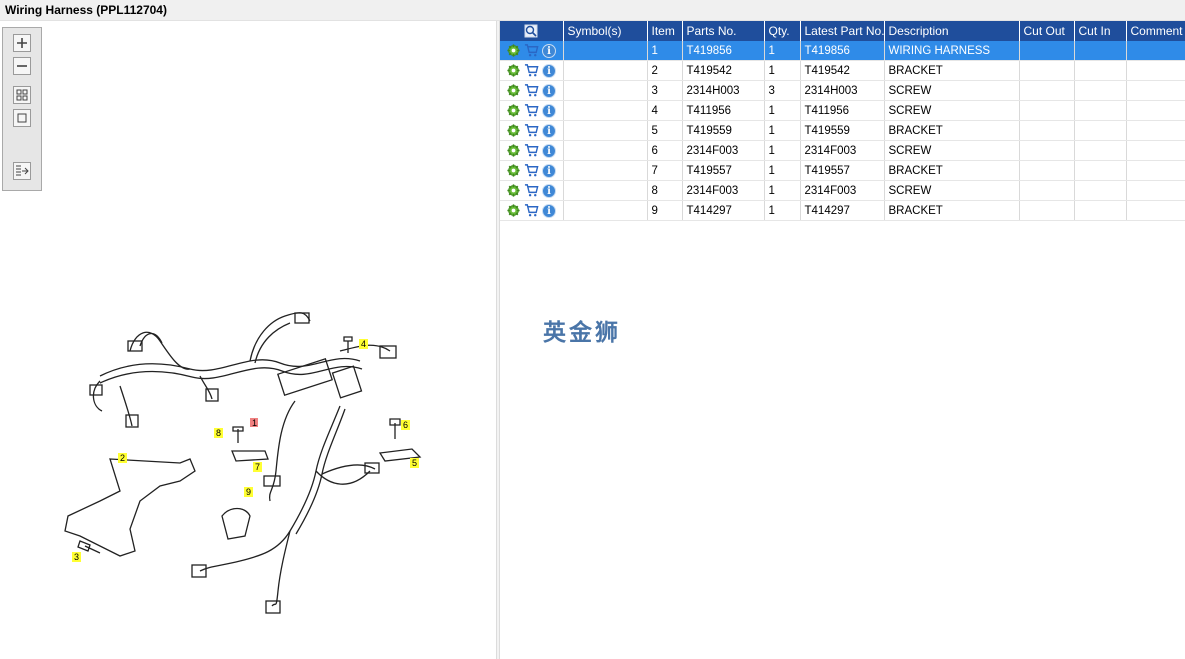 The image size is (1185, 659). I want to click on svg-text: 8, so click(218, 433).